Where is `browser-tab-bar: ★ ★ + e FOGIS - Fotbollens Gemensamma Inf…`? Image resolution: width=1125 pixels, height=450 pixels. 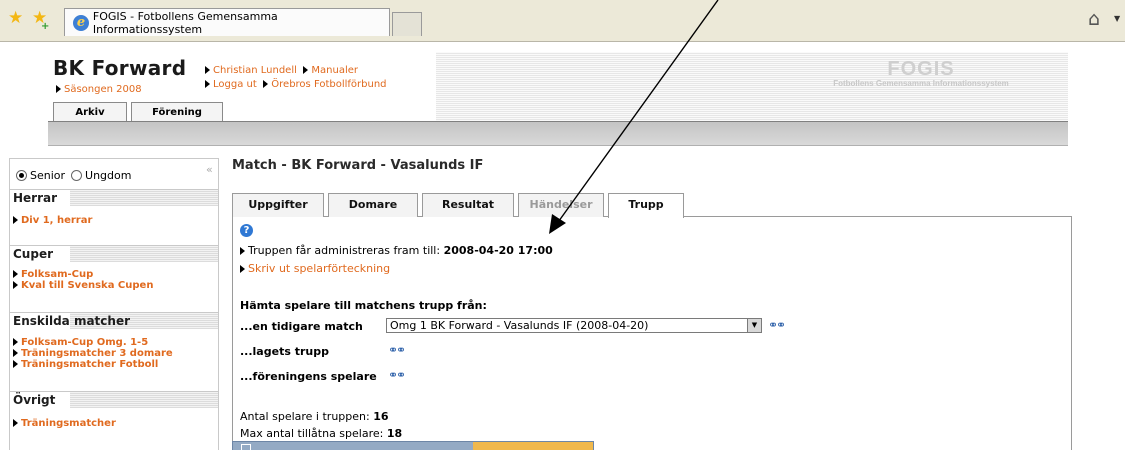
browser-tab-bar: ★ ★ + e FOGIS - Fotbollens Gemensamma Inf… is located at coordinates (562, 21).